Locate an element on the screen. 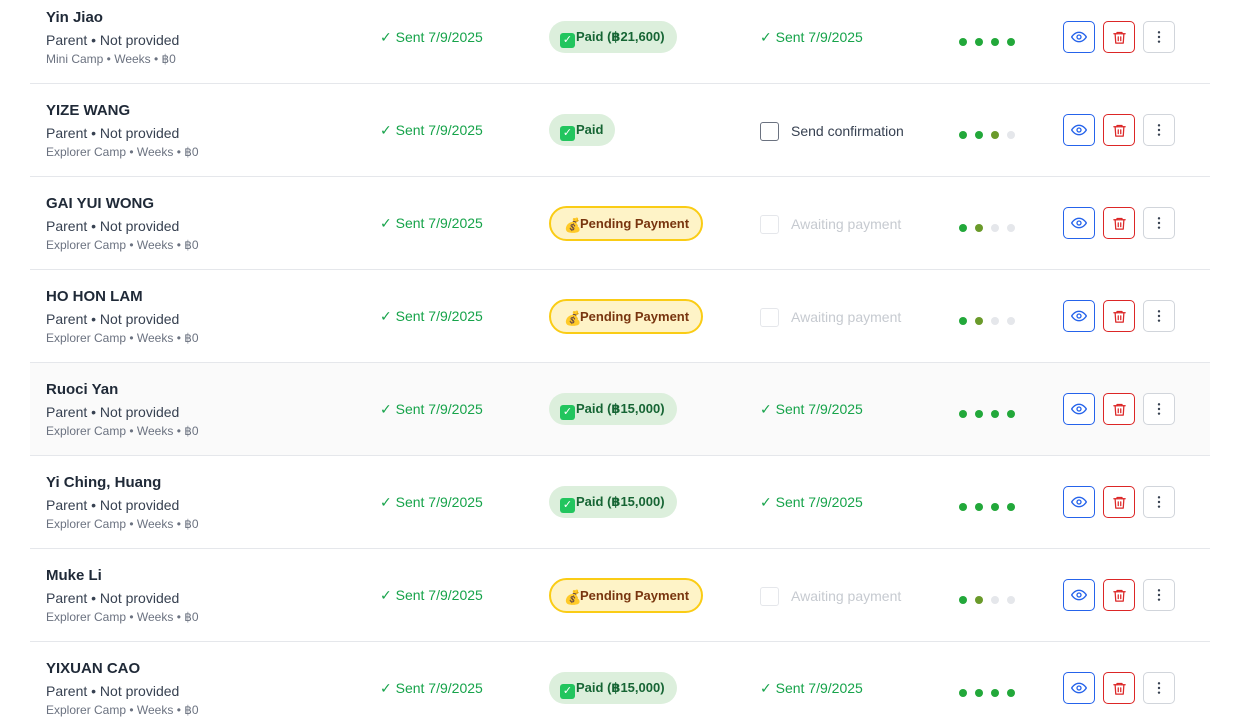 This screenshot has height=720, width=1240. registrant-name: Yi Ching, Huang is located at coordinates (104, 482).